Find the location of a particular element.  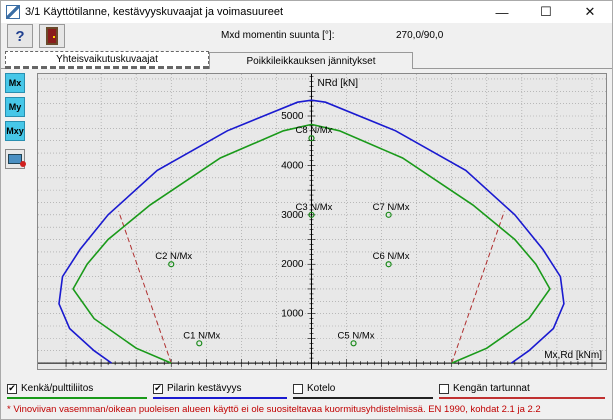

sidebar: Mx My Mxy is located at coordinates (16, 123).